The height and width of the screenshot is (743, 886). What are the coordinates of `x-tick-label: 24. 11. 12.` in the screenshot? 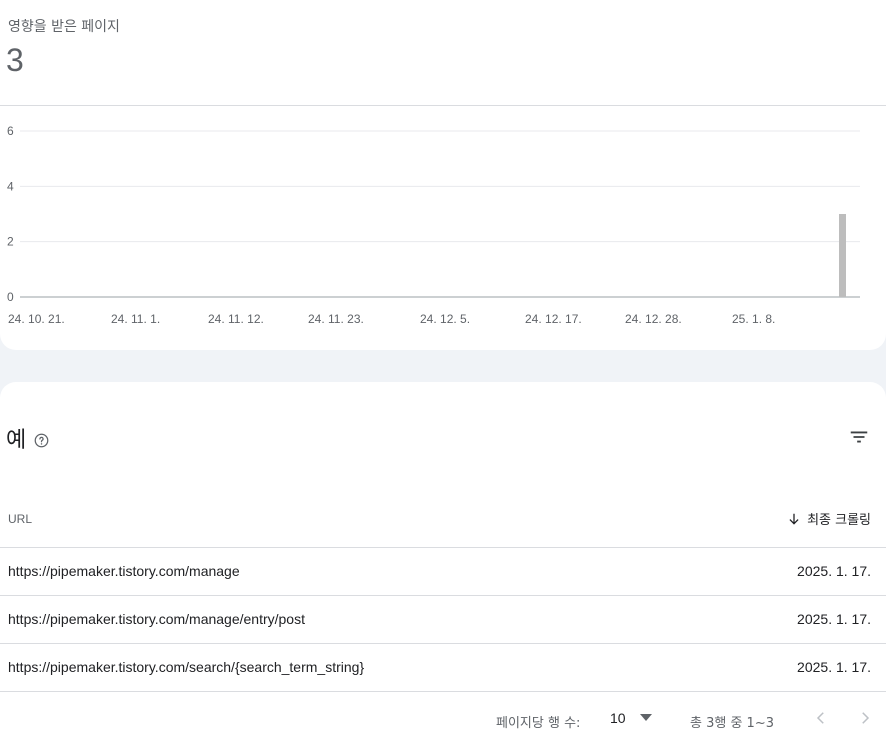 It's located at (236, 319).